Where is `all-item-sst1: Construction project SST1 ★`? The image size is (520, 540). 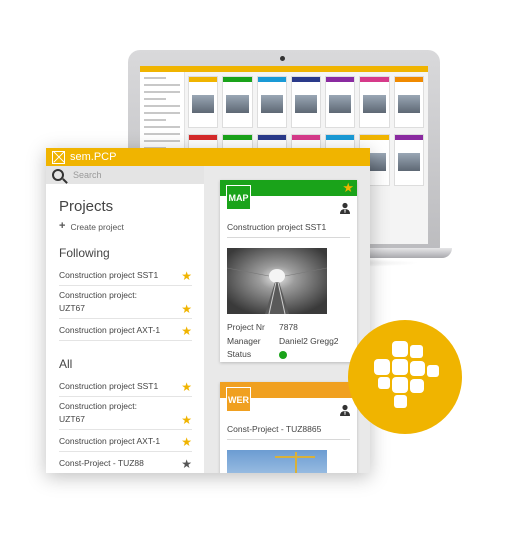 all-item-sst1: Construction project SST1 ★ is located at coordinates (125, 386).